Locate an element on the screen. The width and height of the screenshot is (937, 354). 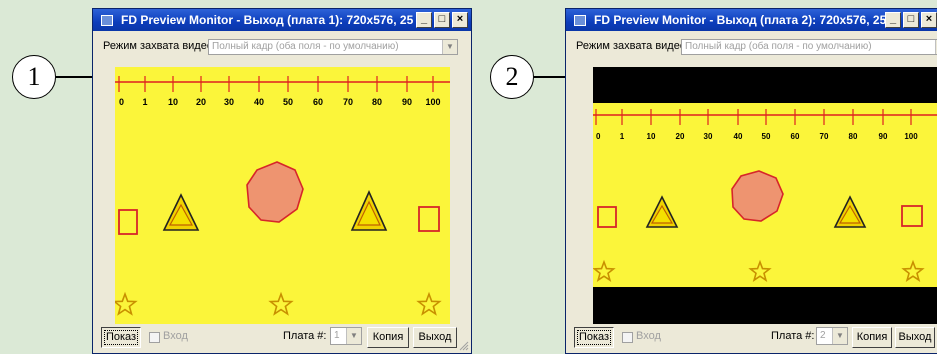
letterbox-bottom is located at coordinates (765, 305).